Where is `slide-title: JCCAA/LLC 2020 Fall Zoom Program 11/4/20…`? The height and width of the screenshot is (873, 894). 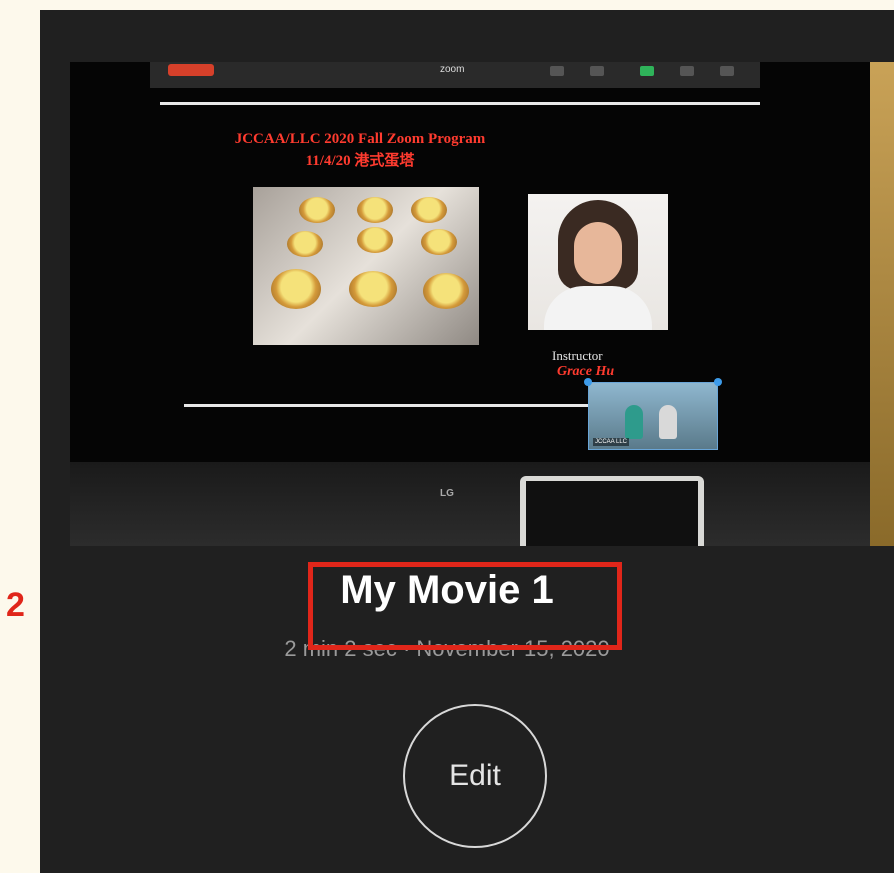 slide-title: JCCAA/LLC 2020 Fall Zoom Program 11/4/20… is located at coordinates (360, 150).